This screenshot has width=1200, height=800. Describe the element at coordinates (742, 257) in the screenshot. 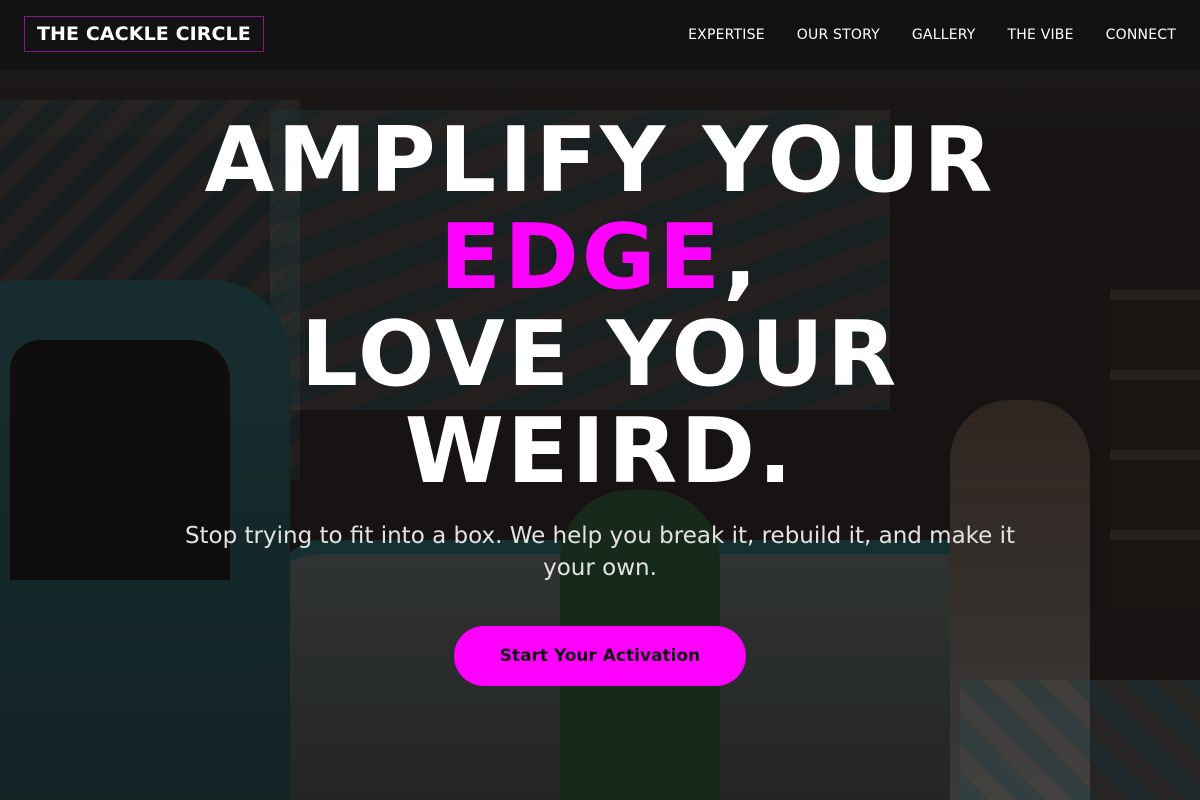

I see `headline-comma: ,` at that location.